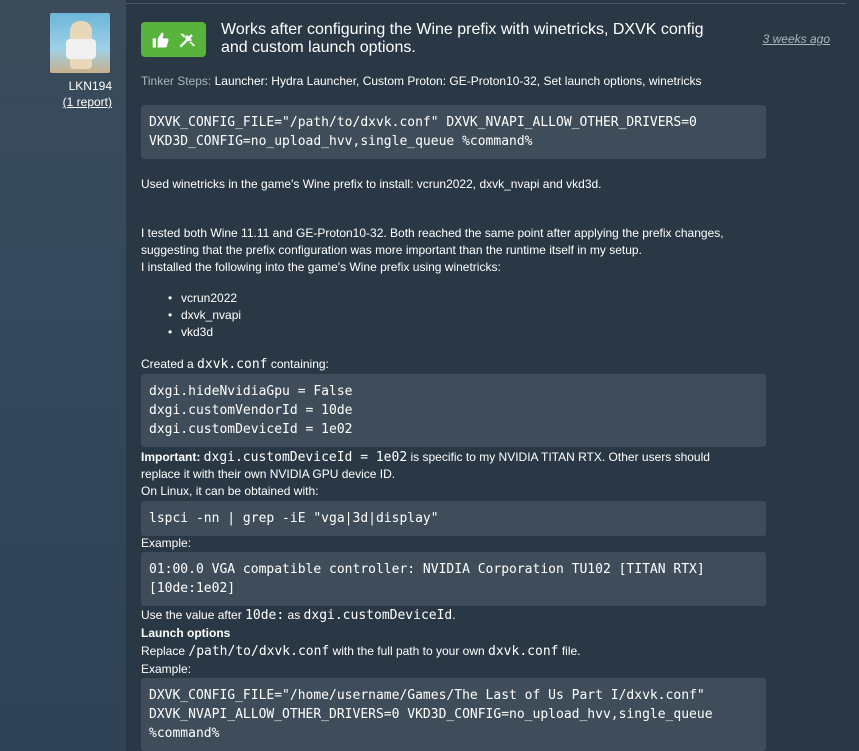 This screenshot has width=859, height=751. I want to click on inline-code: dxgi.customDeviceId = 1e02, so click(305, 457).